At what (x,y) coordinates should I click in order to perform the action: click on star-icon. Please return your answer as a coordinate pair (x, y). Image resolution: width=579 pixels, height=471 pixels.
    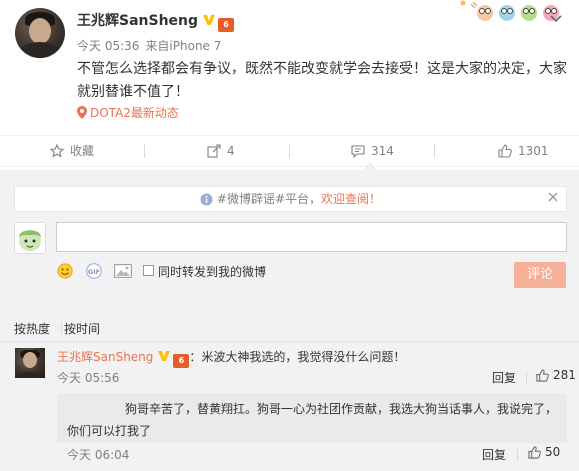
    Looking at the image, I should click on (57, 150).